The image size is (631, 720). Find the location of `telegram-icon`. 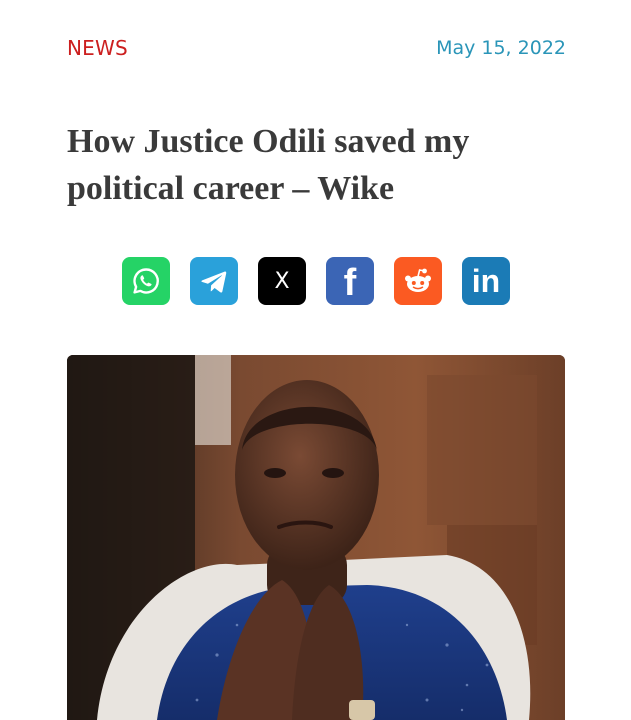

telegram-icon is located at coordinates (214, 282).